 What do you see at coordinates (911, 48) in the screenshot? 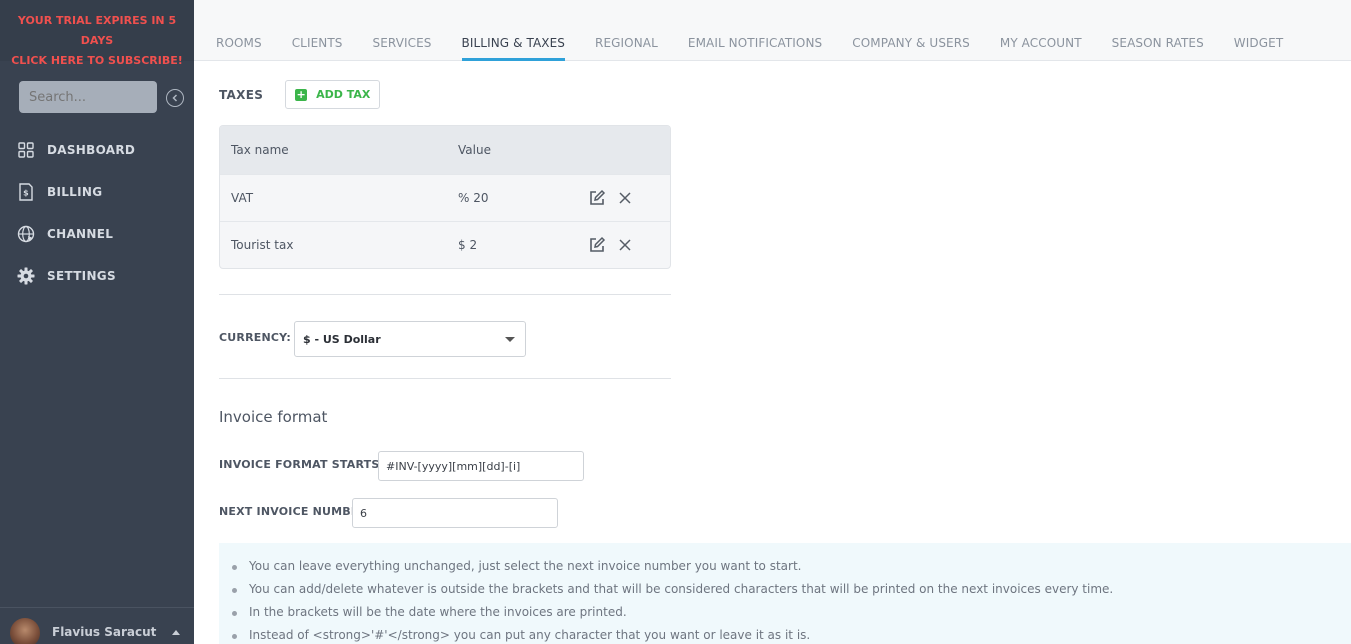
I see `tab-company-users: COMPANY & USERS` at bounding box center [911, 48].